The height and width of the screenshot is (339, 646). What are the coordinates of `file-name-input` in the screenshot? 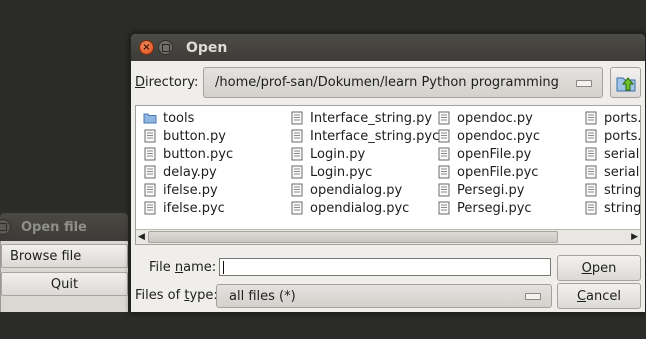 It's located at (385, 267).